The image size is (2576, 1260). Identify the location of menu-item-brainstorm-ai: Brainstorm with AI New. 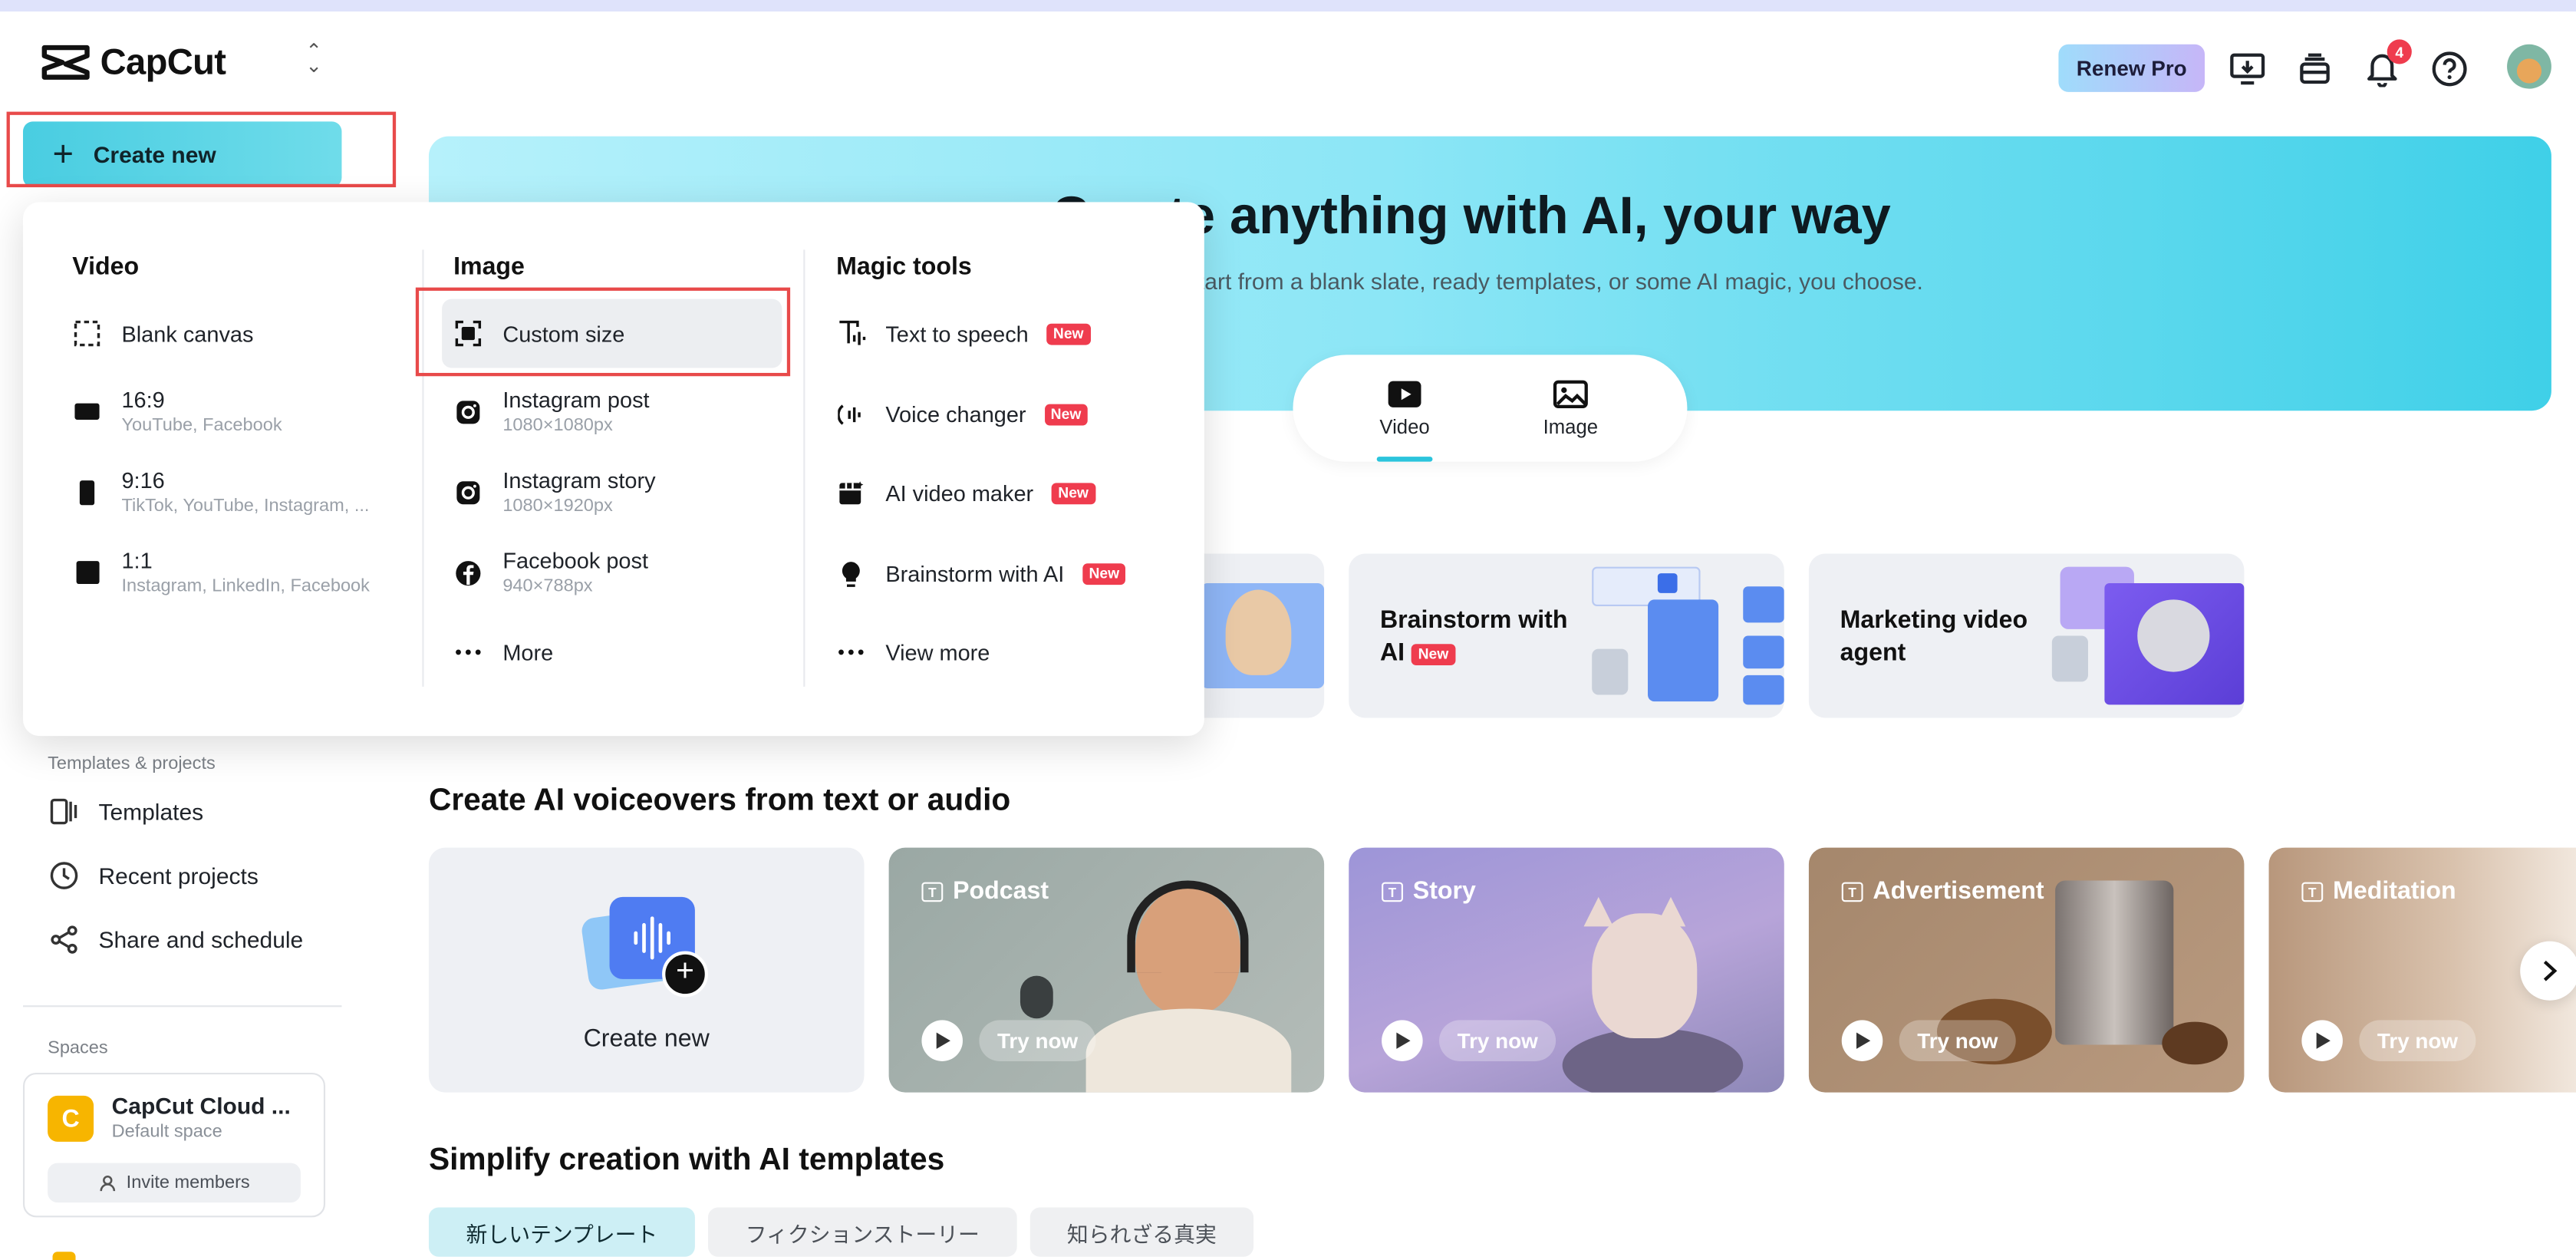
(981, 574).